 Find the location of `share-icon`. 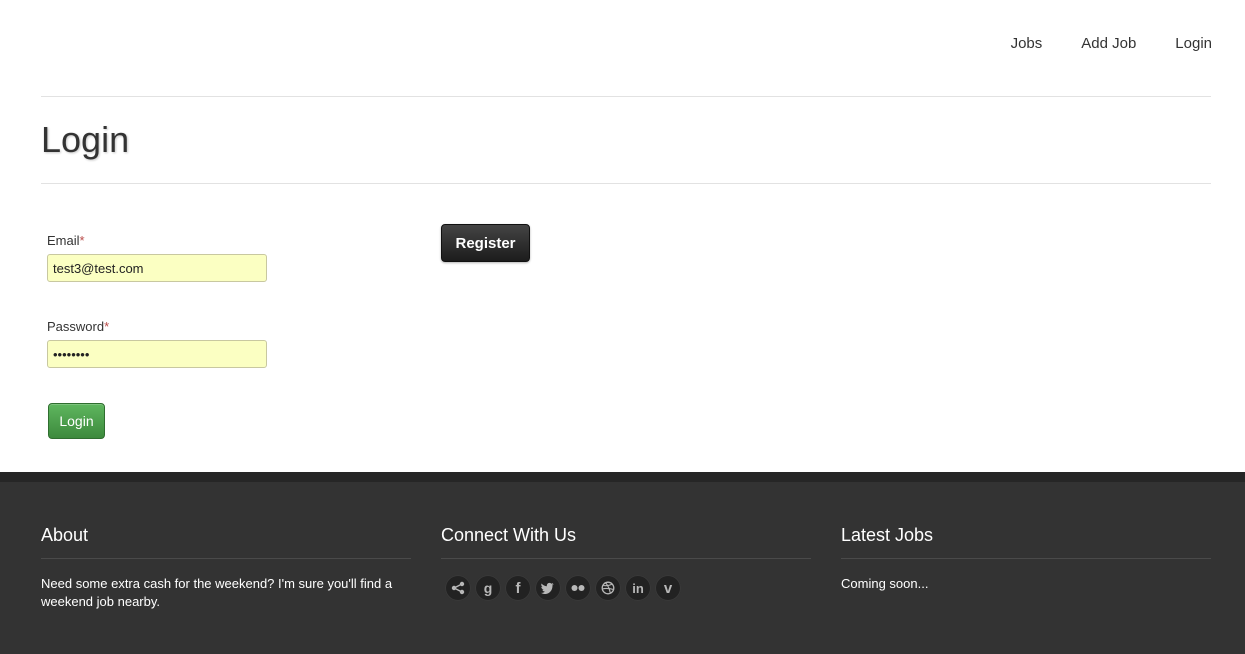

share-icon is located at coordinates (458, 588).